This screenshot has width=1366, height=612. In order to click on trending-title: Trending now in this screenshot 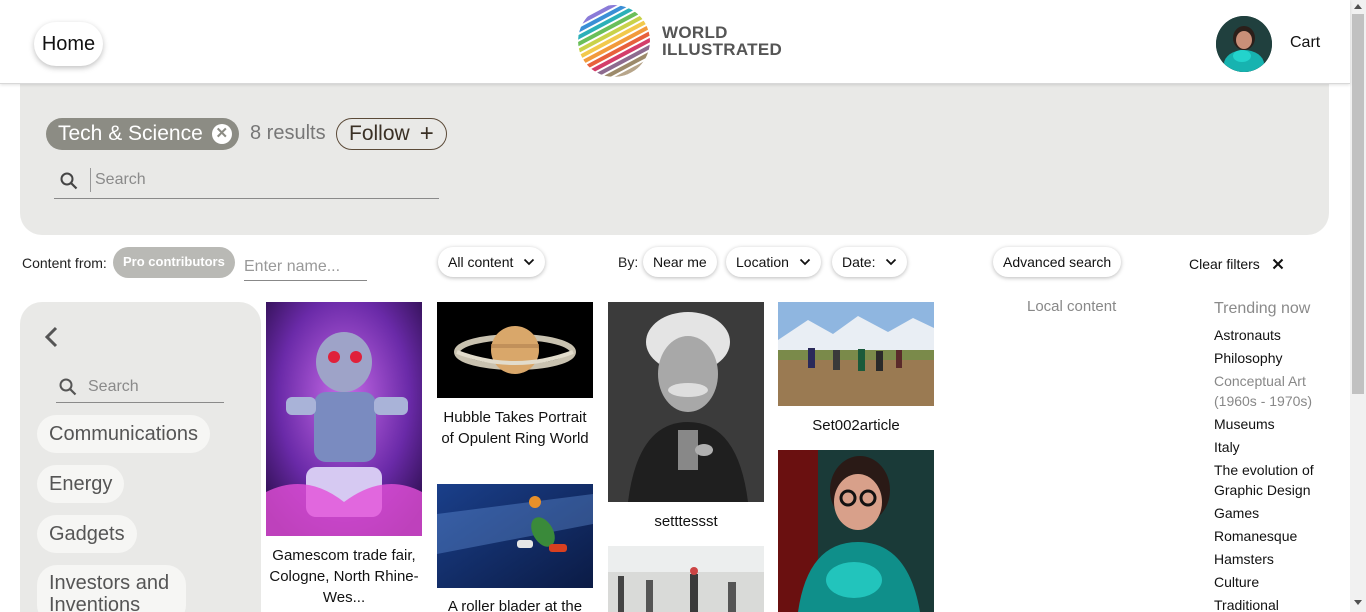, I will do `click(1262, 308)`.